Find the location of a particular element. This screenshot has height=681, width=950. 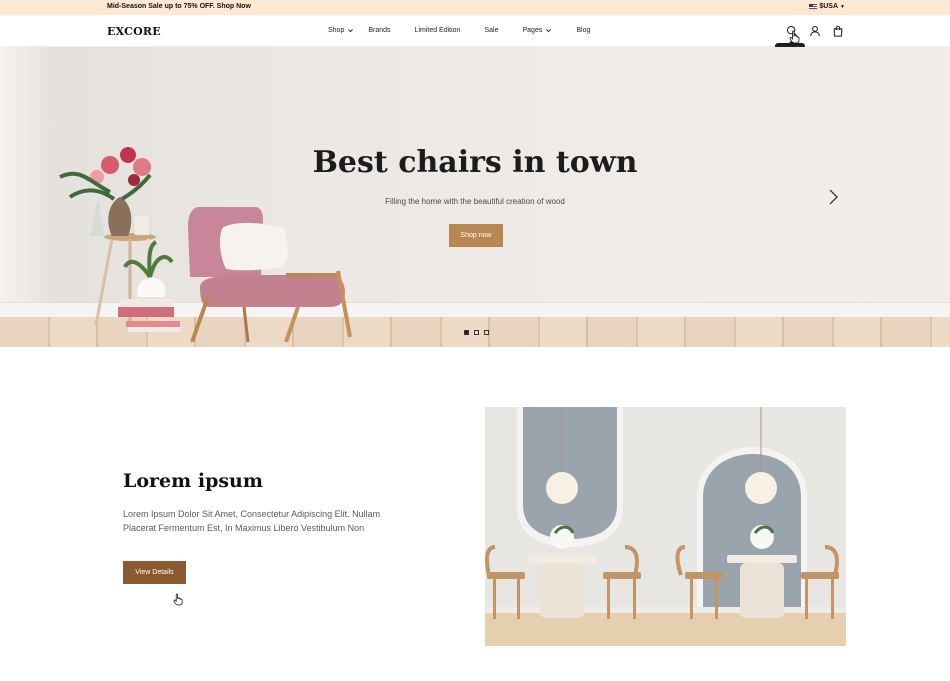

hero-title: Best chairs in town is located at coordinates (475, 162).